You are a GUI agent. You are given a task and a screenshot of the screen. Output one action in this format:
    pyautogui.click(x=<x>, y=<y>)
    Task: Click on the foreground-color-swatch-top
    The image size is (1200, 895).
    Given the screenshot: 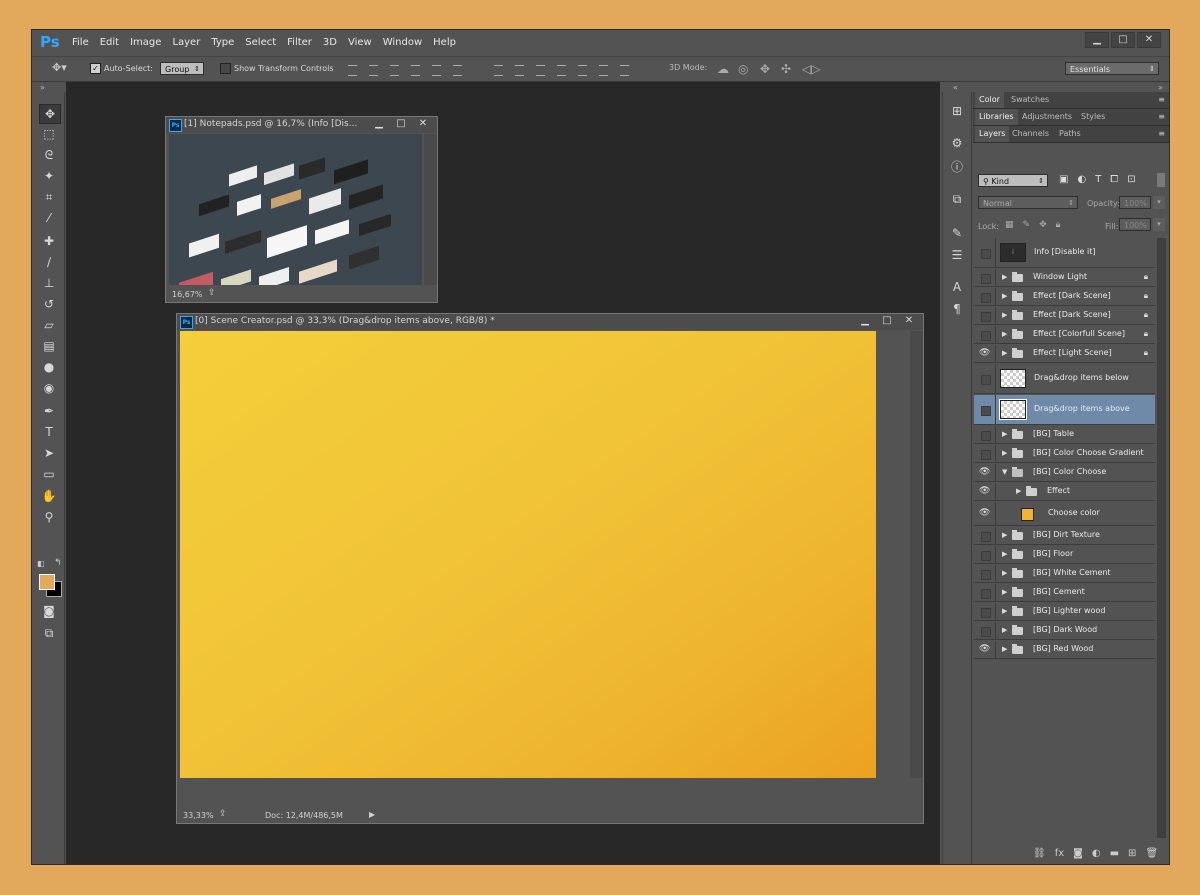 What is the action you would take?
    pyautogui.click(x=47, y=582)
    